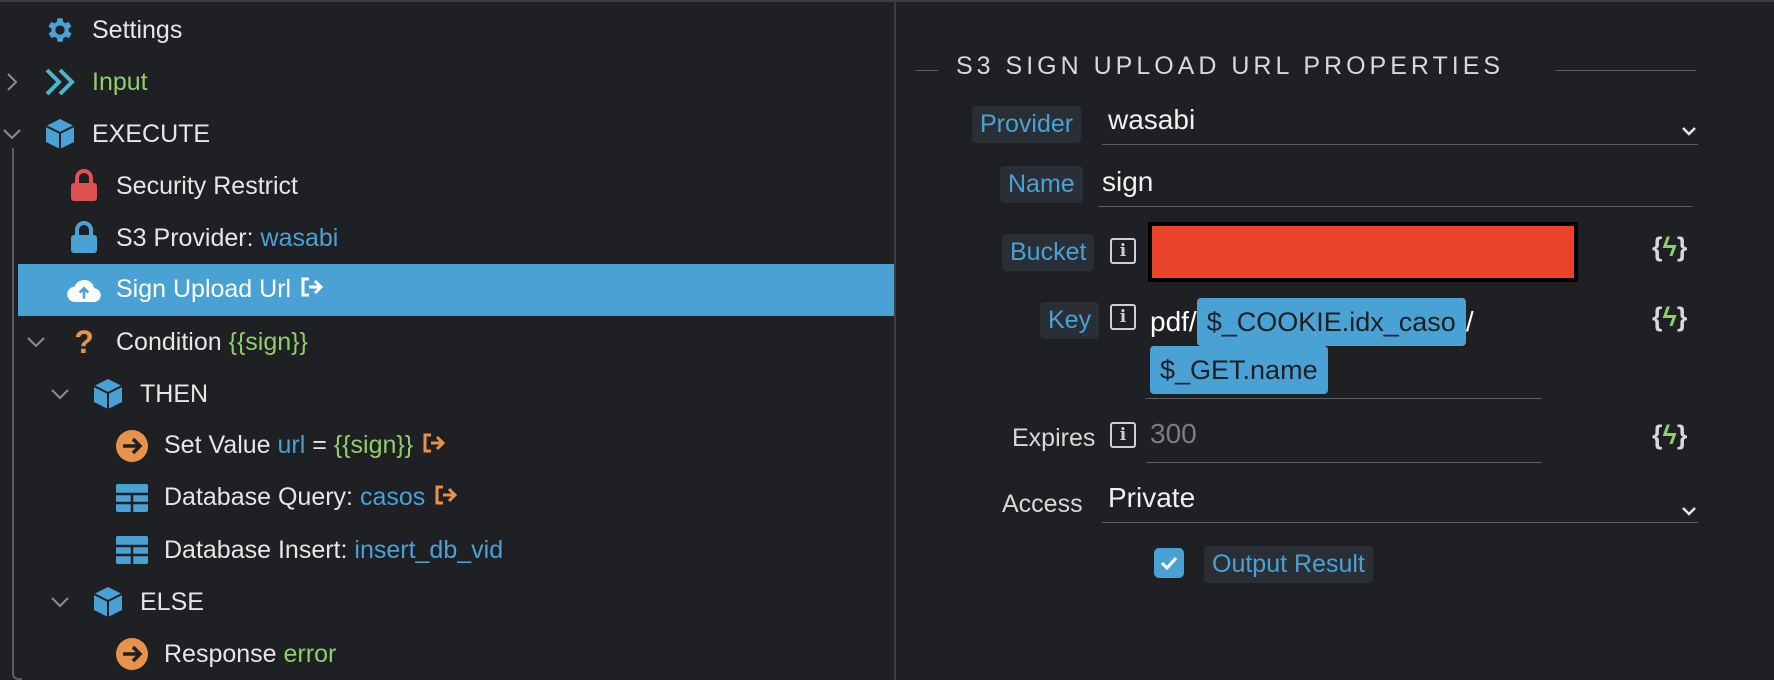 The height and width of the screenshot is (680, 1774). What do you see at coordinates (172, 601) in the screenshot?
I see `tree-item-label: ELSE` at bounding box center [172, 601].